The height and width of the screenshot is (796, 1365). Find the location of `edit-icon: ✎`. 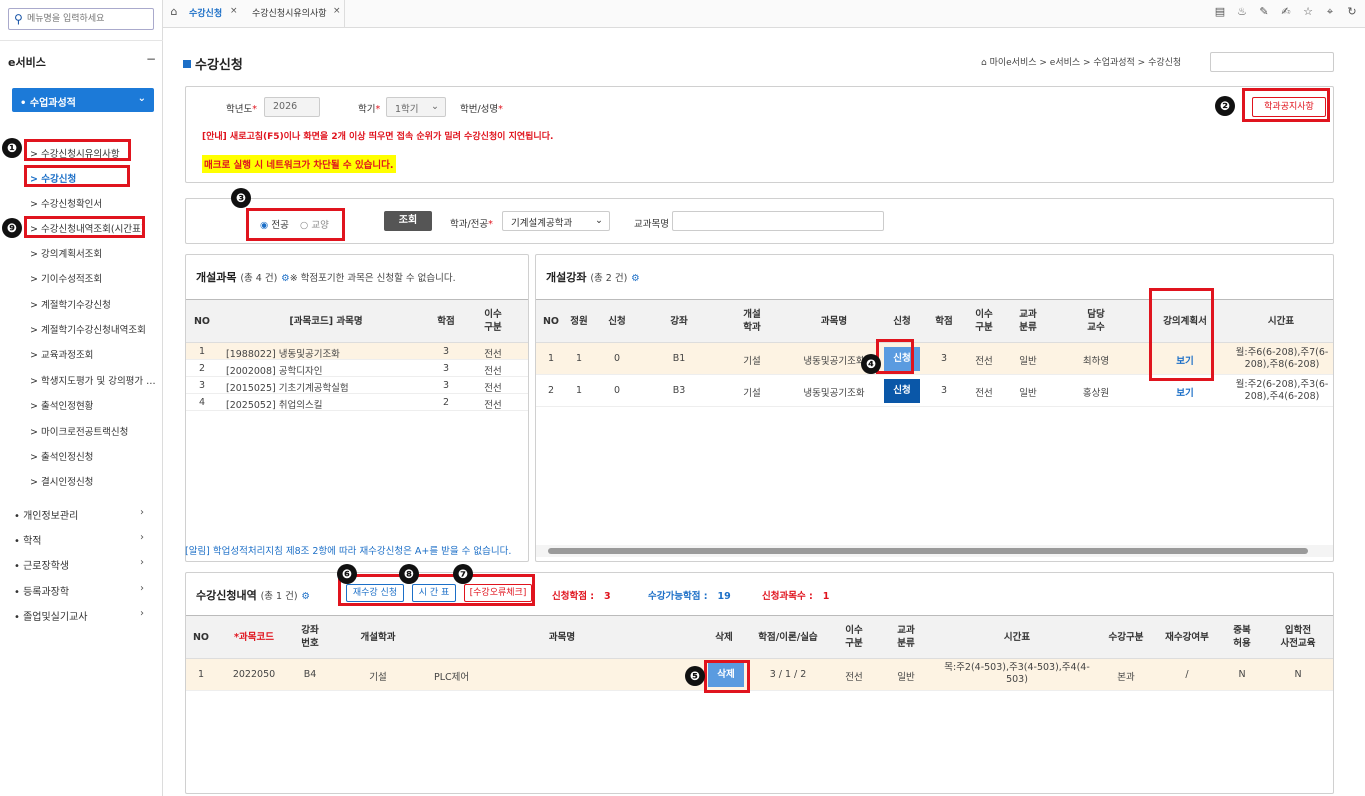

edit-icon: ✎ is located at coordinates (1264, 12).